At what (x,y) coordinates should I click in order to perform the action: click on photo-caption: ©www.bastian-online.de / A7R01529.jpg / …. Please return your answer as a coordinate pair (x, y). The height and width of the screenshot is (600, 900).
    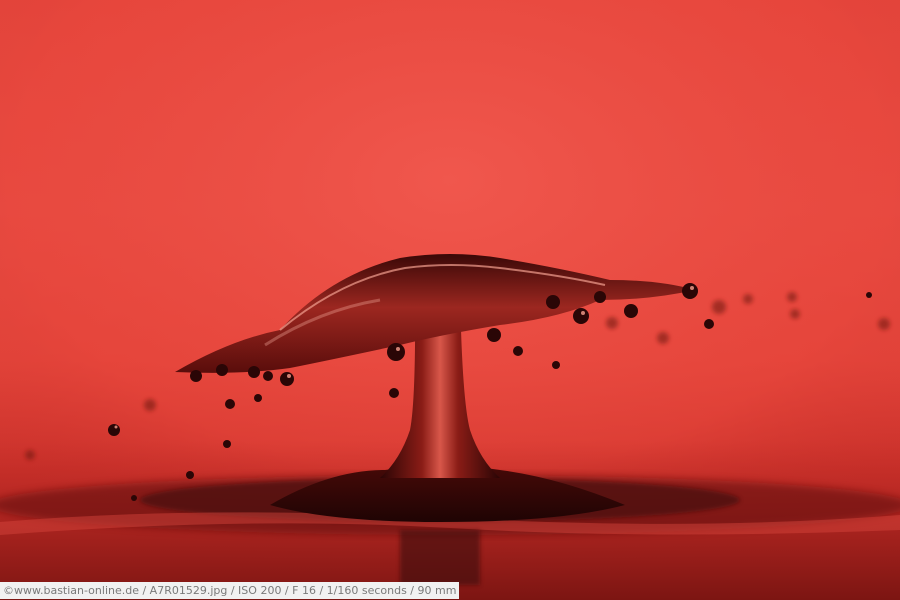
    Looking at the image, I should click on (230, 590).